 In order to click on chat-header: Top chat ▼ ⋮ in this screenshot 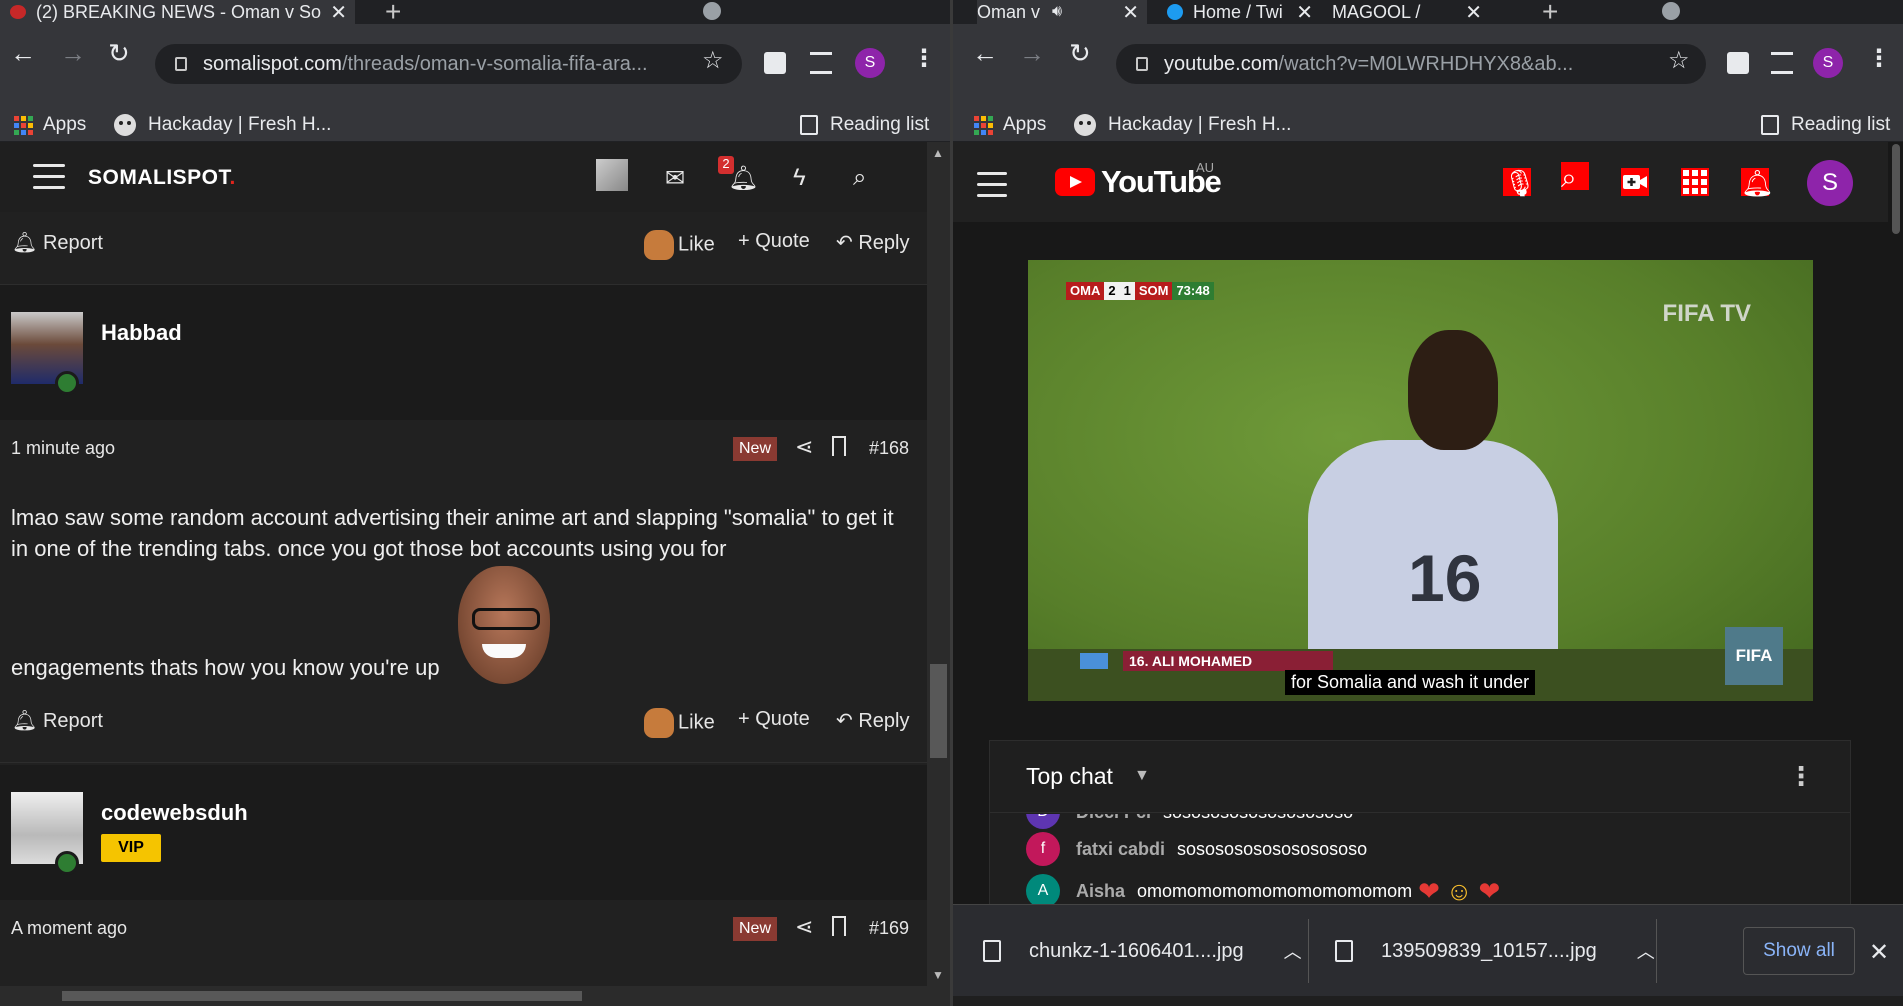, I will do `click(1420, 777)`.